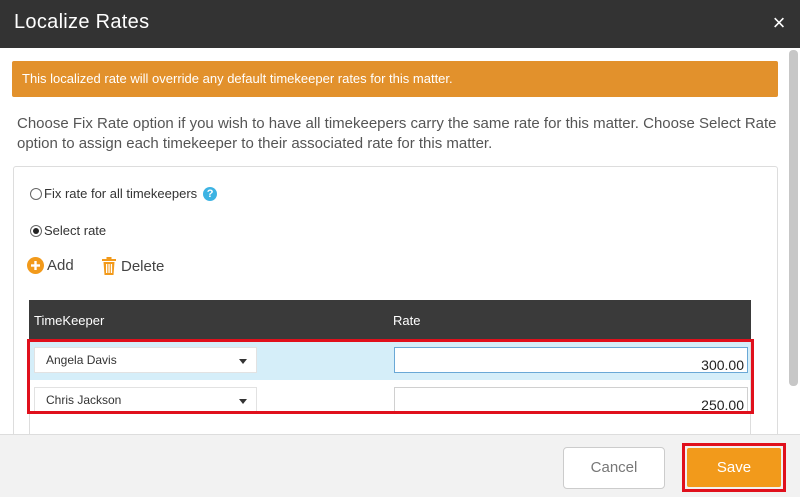 The height and width of the screenshot is (497, 800). What do you see at coordinates (84, 400) in the screenshot?
I see `timekeeper-value: Chris Jackson` at bounding box center [84, 400].